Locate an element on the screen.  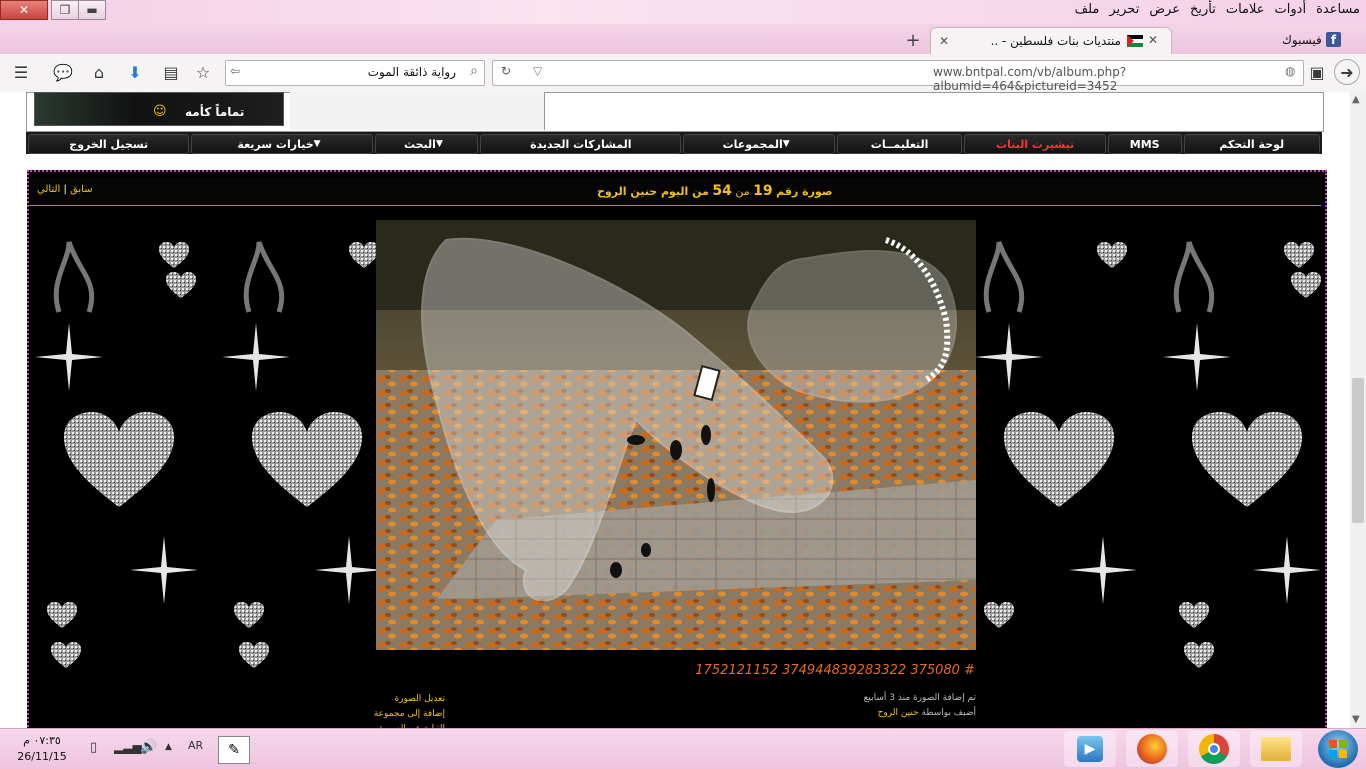
windows-logo-icon is located at coordinates (1338, 749).